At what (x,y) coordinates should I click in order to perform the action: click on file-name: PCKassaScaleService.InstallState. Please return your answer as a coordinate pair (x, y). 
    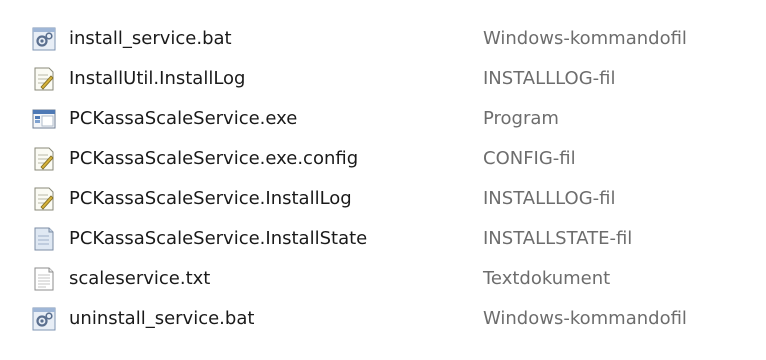
    Looking at the image, I should click on (218, 239).